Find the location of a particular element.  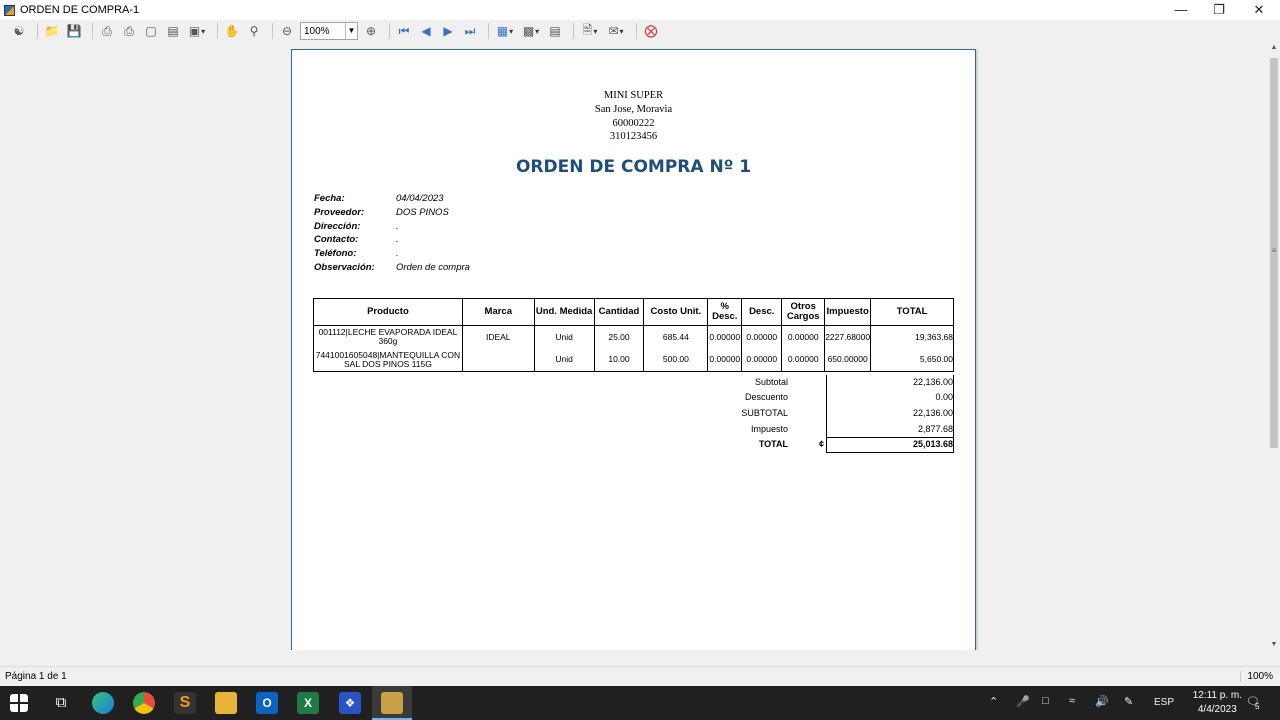

column-header: Otros Cargos is located at coordinates (803, 312).